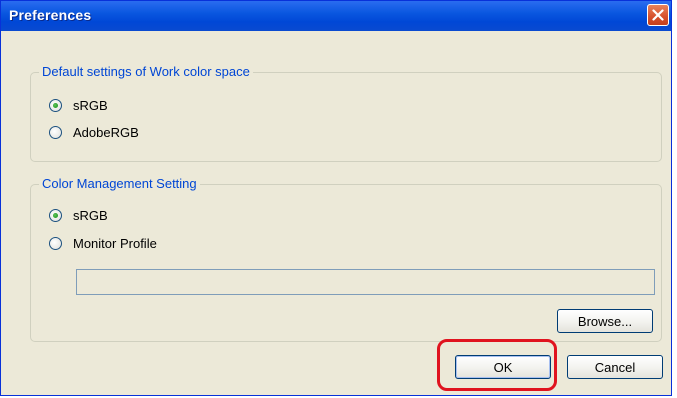  Describe the element at coordinates (50, 15) in the screenshot. I see `dialog-title: Preferences` at that location.